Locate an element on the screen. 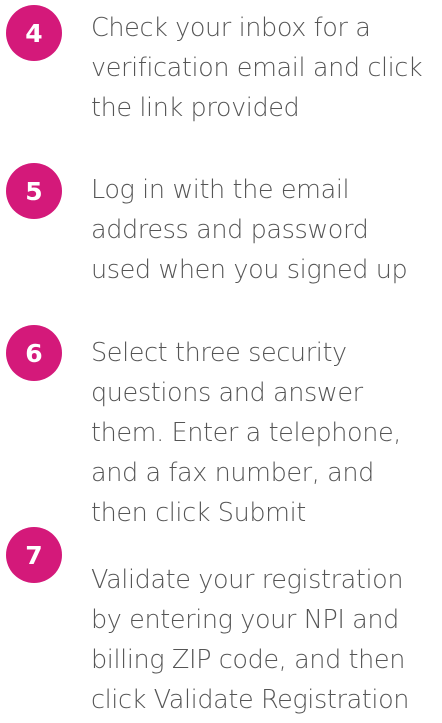 This screenshot has width=442, height=723. step-description-line: Validate your registration is located at coordinates (247, 580).